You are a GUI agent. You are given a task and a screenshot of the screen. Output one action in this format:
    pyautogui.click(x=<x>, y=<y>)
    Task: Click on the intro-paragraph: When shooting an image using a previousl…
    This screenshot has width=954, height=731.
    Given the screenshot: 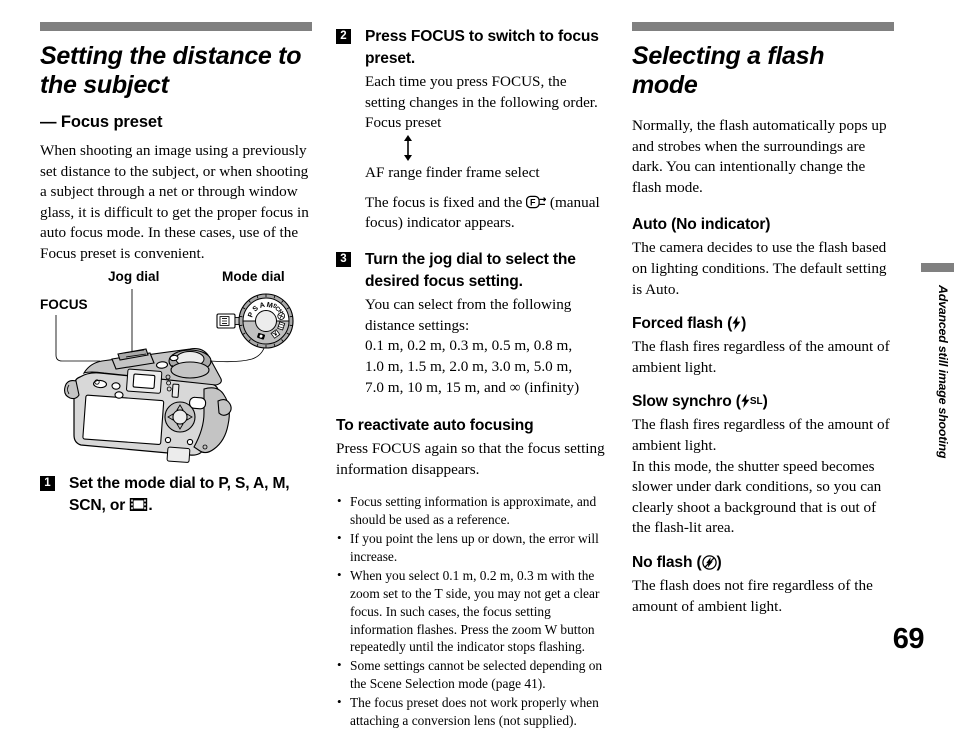 What is the action you would take?
    pyautogui.click(x=174, y=202)
    